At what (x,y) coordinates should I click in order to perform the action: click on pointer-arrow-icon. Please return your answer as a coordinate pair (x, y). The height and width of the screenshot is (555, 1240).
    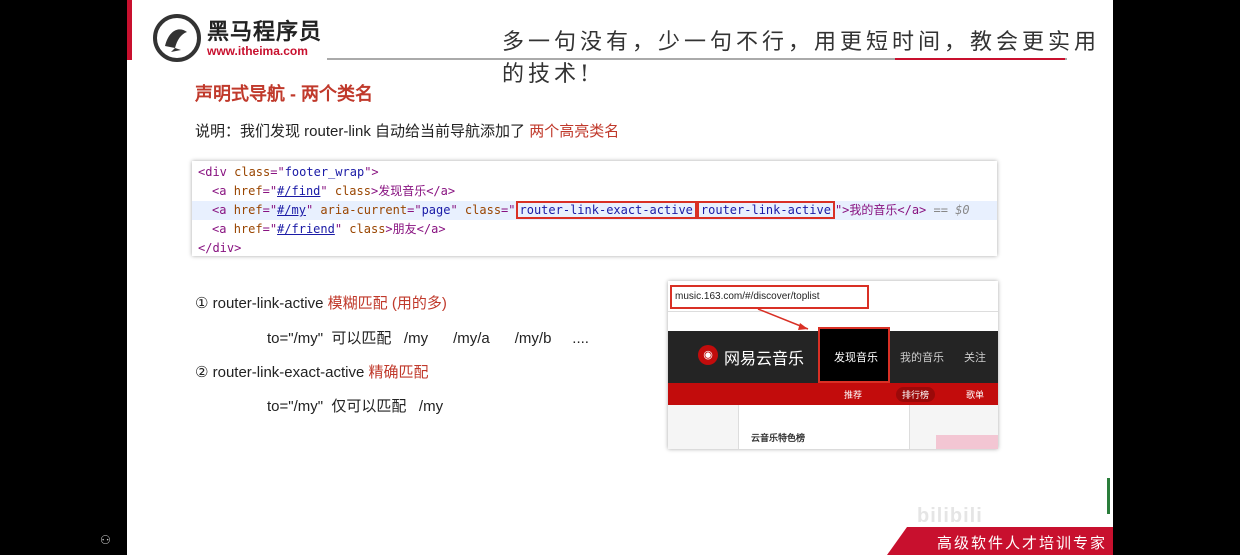
    Looking at the image, I should click on (783, 319).